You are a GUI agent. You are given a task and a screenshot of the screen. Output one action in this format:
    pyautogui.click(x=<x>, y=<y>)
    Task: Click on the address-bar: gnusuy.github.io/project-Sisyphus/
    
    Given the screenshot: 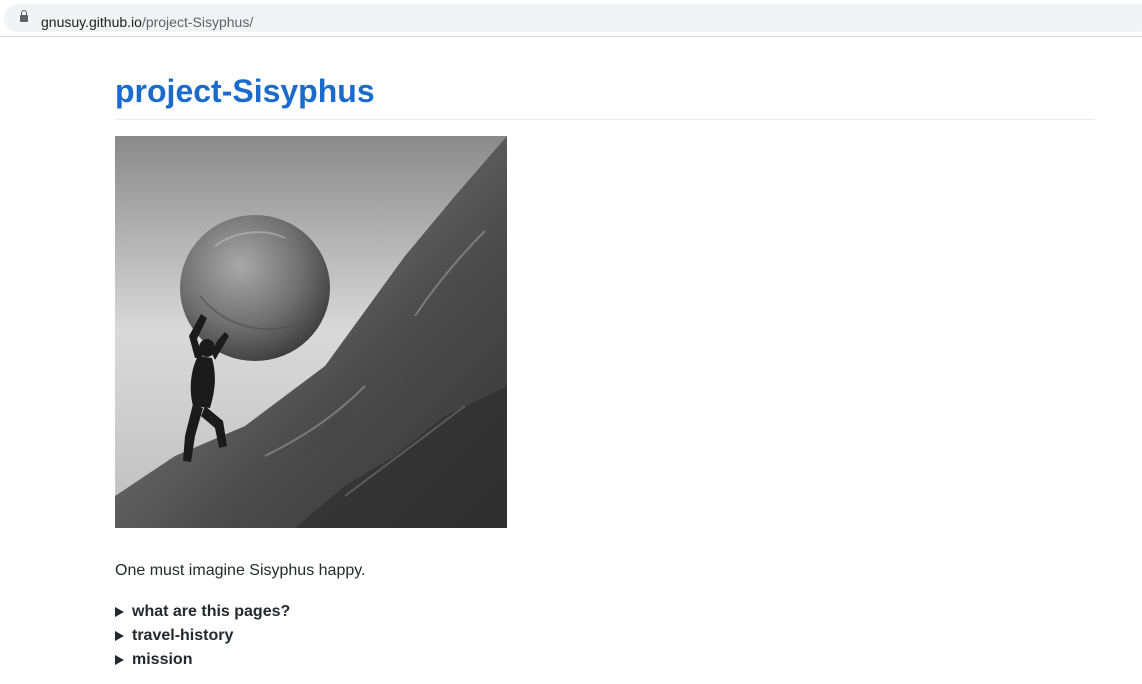 What is the action you would take?
    pyautogui.click(x=573, y=18)
    